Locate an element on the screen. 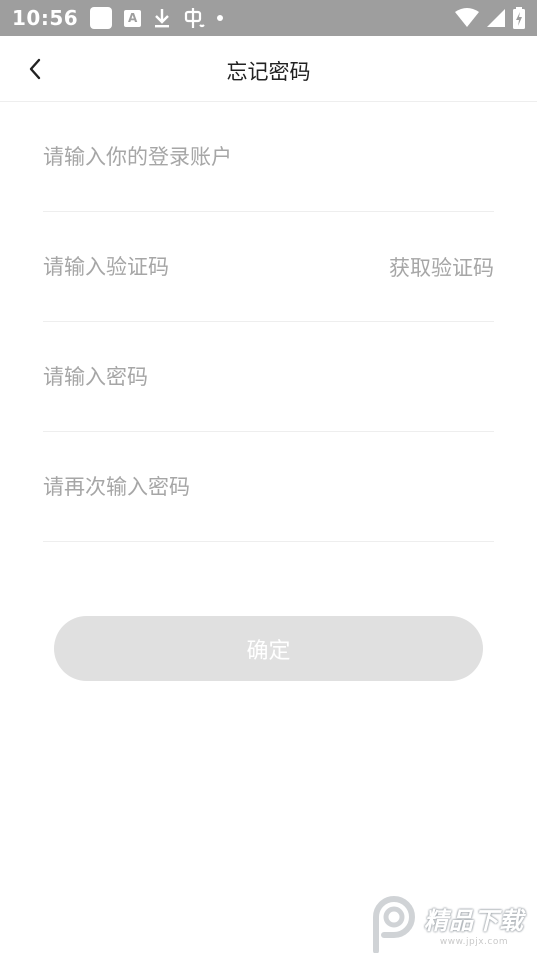 This screenshot has height=956, width=537. account-input is located at coordinates (268, 156).